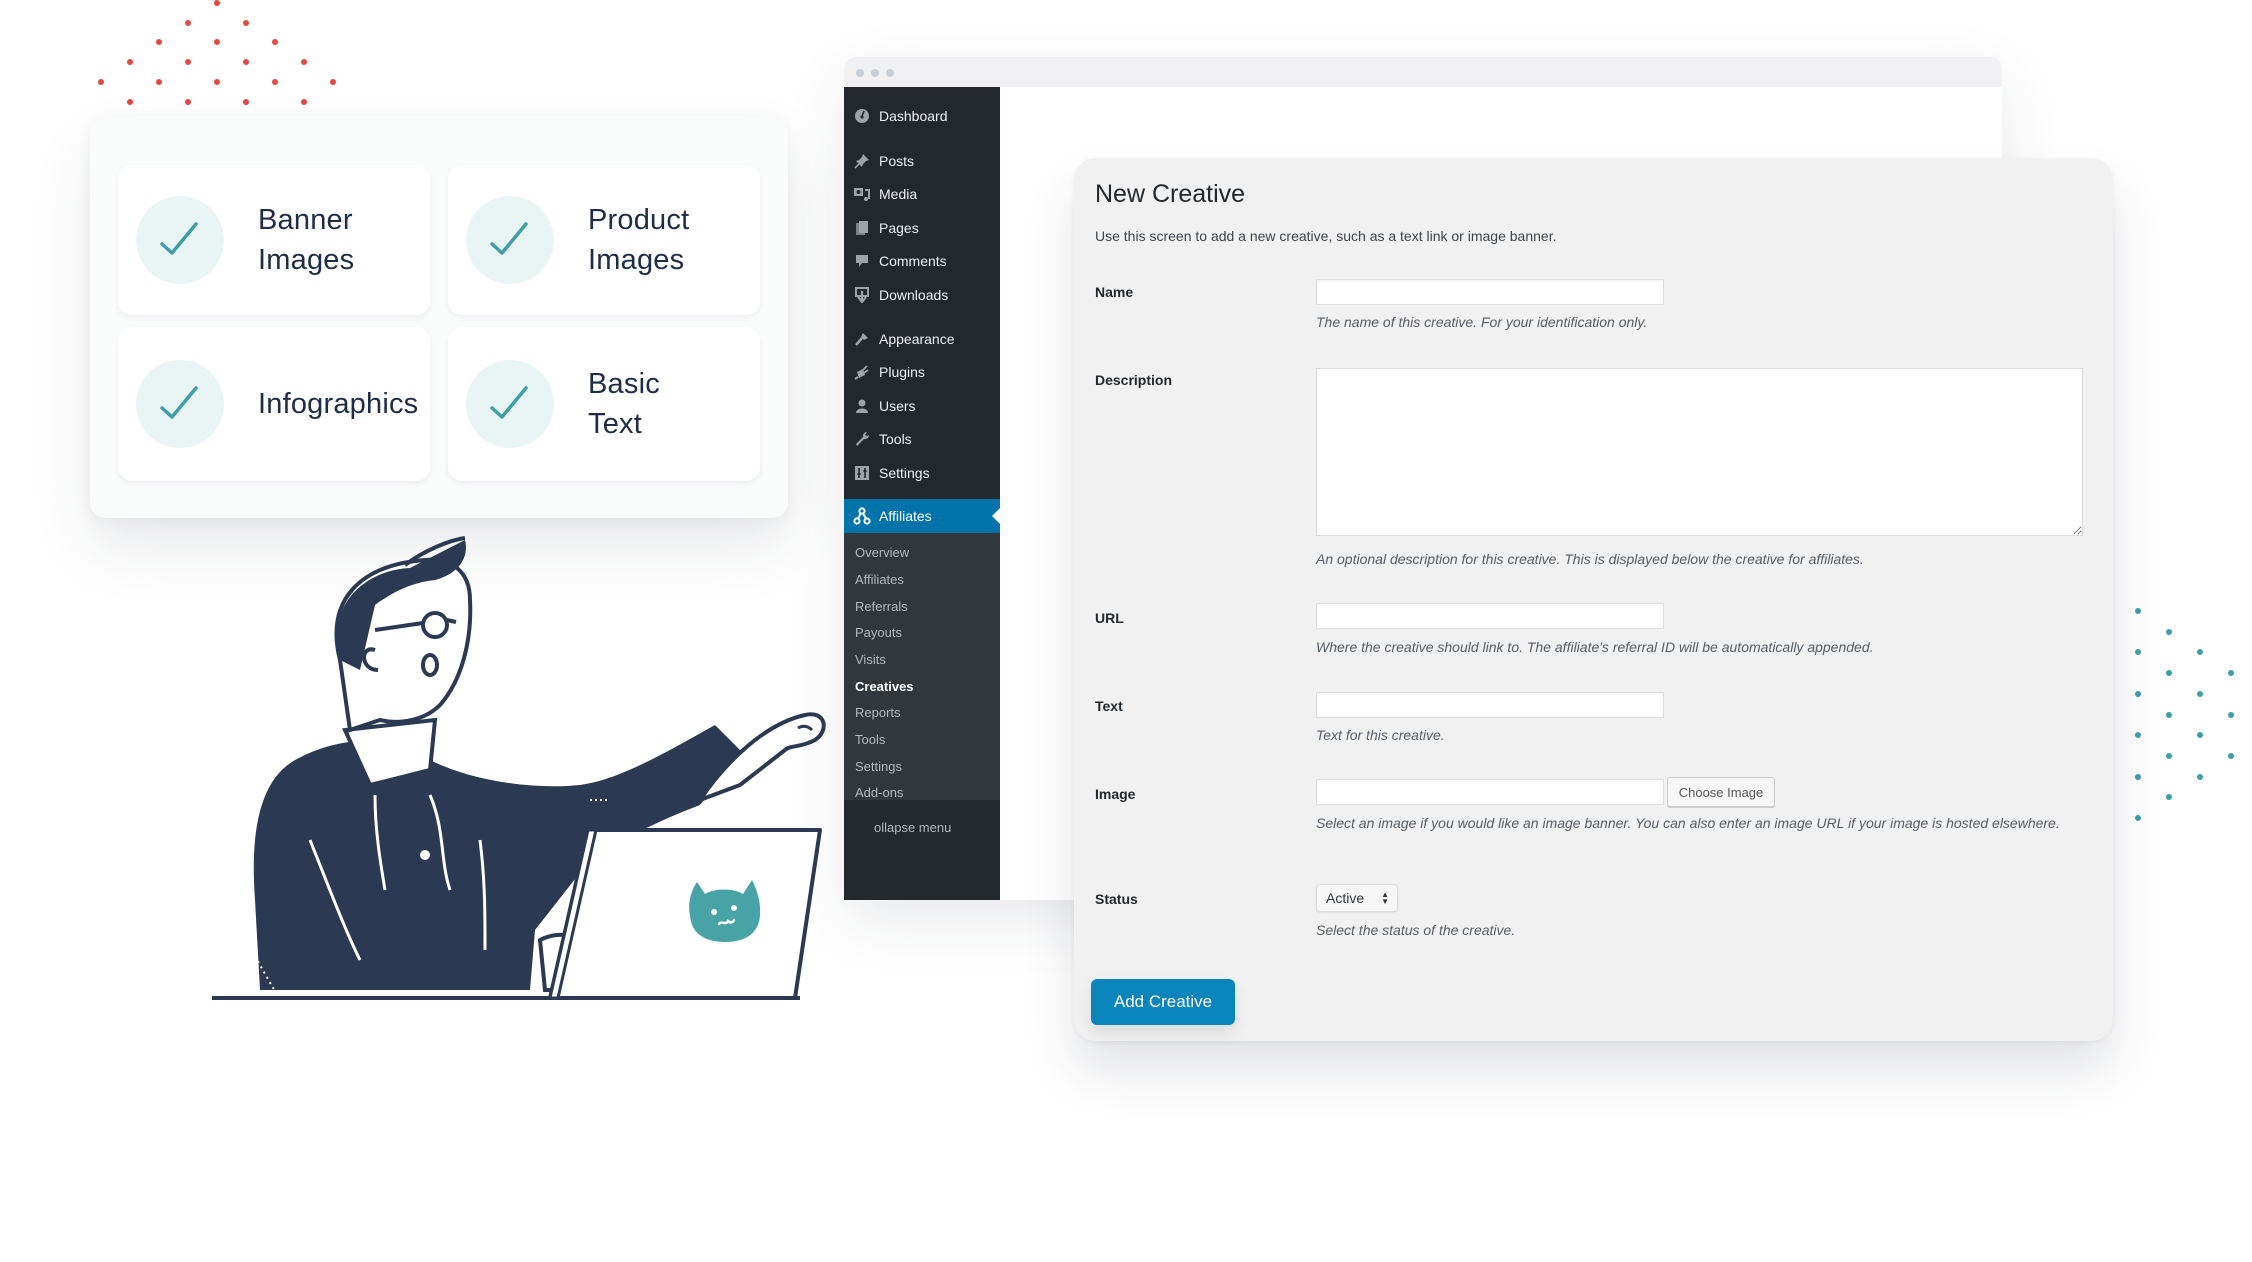  What do you see at coordinates (879, 580) in the screenshot?
I see `submenu-item-affiliates: Affiliates` at bounding box center [879, 580].